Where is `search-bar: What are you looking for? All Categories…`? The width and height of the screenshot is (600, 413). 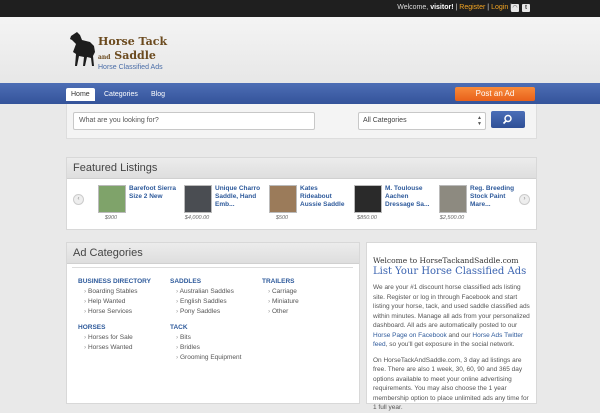 search-bar: What are you looking for? All Categories… is located at coordinates (301, 121).